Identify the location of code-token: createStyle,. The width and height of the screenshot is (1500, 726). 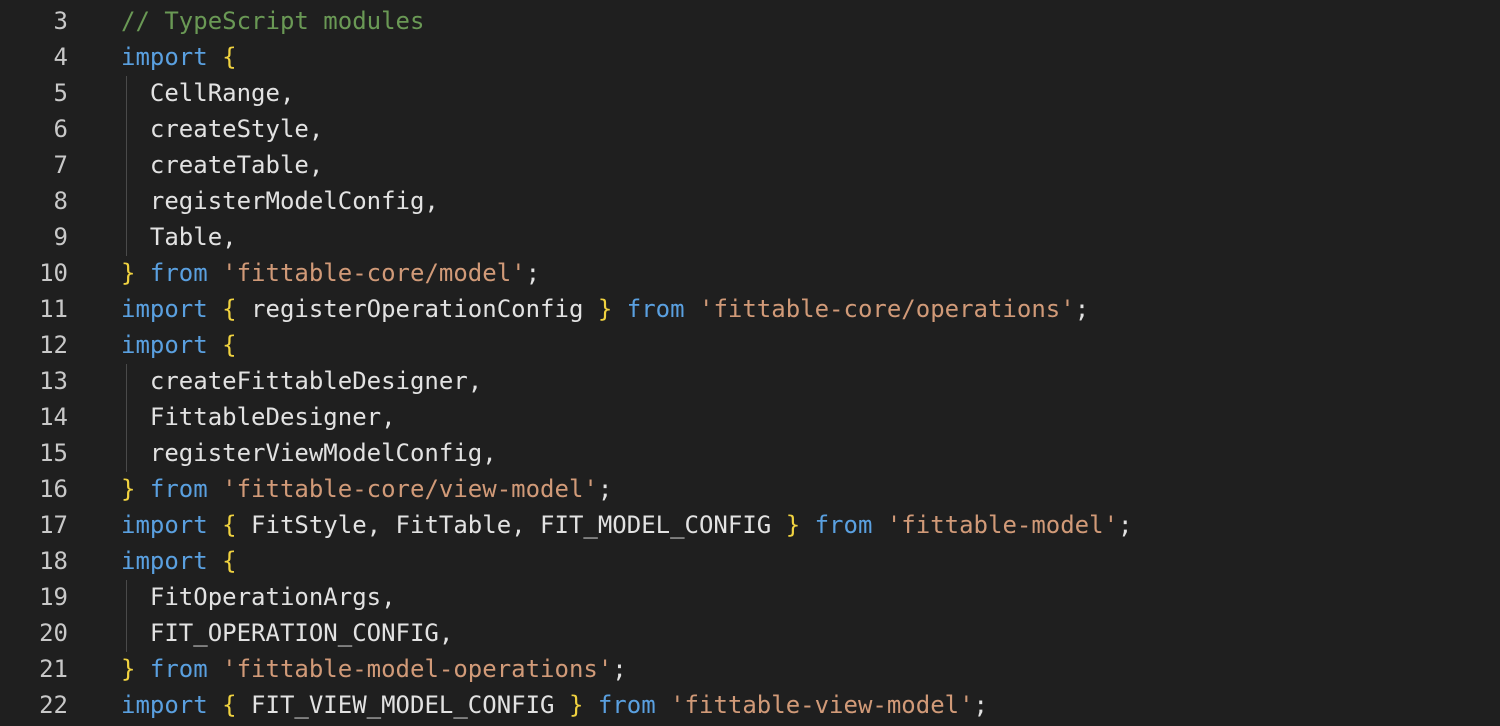
(222, 129).